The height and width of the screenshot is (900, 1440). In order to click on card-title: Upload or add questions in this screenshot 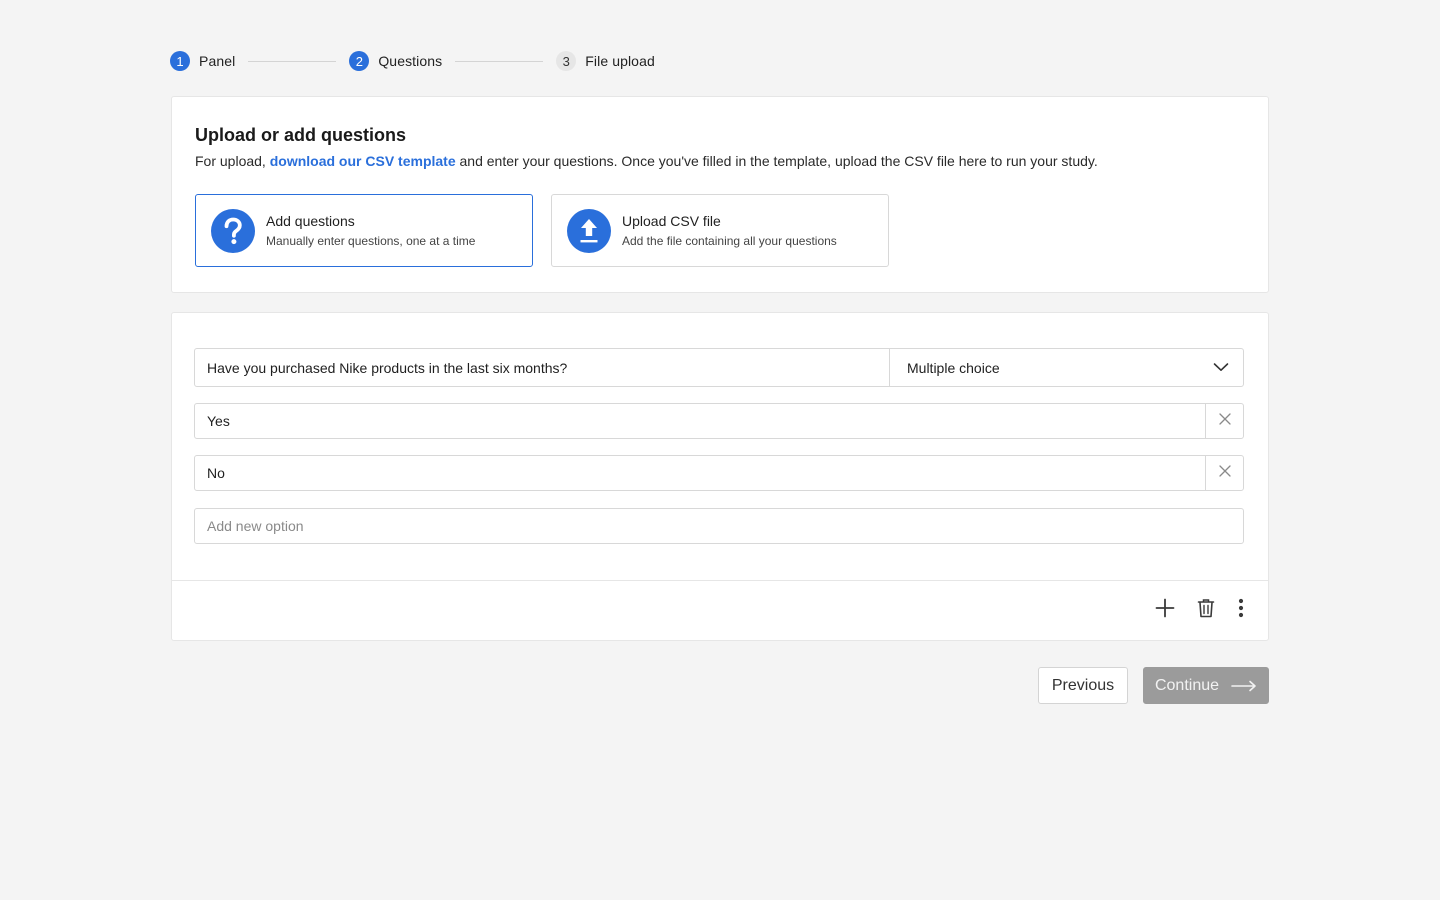, I will do `click(301, 135)`.